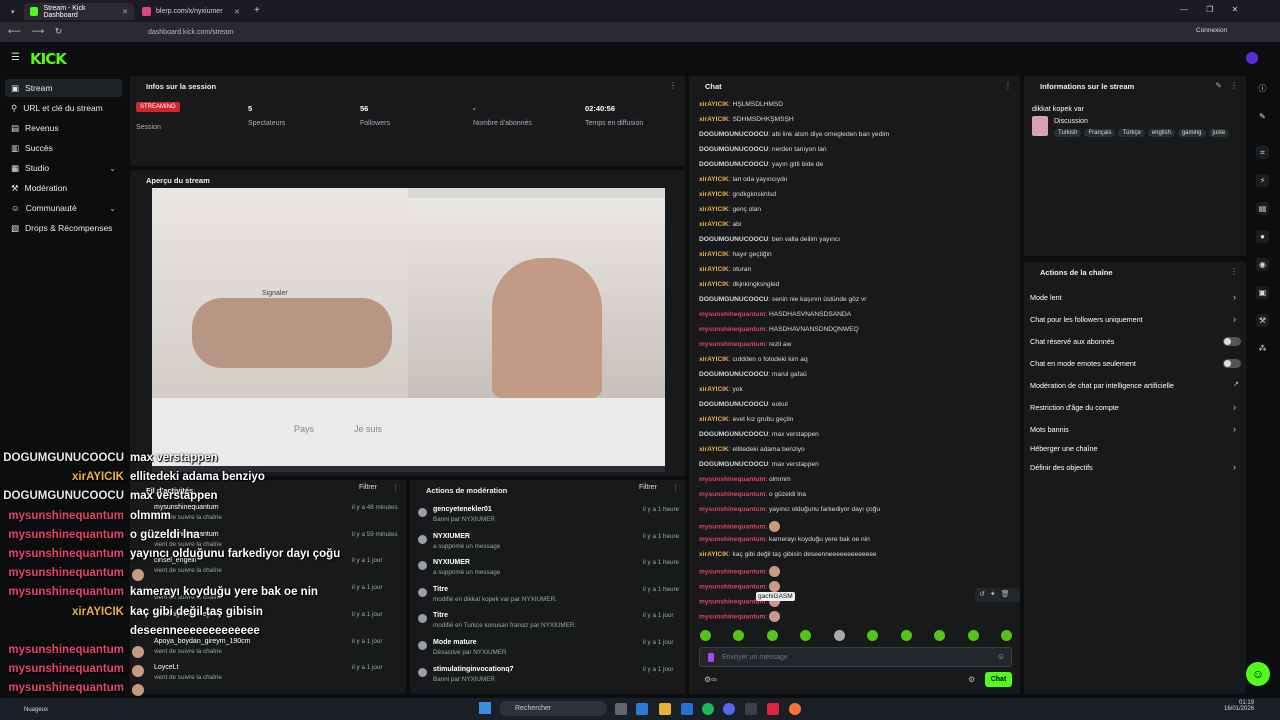  What do you see at coordinates (852, 657) in the screenshot?
I see `chat-input` at bounding box center [852, 657].